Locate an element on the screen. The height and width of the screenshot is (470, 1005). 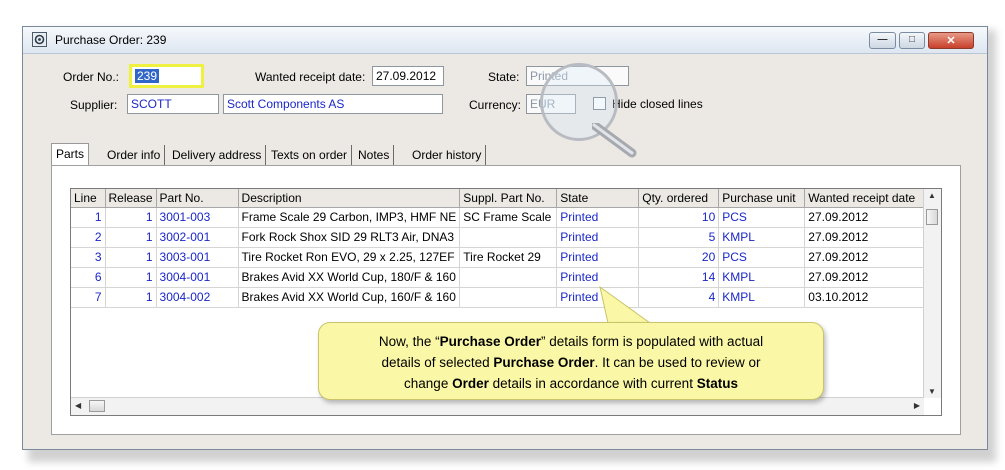
supplier-label: Supplier: is located at coordinates (94, 105).